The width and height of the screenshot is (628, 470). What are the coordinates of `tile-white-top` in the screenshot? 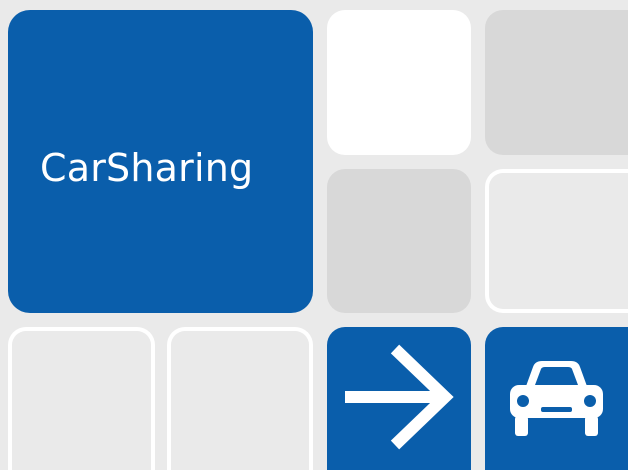 It's located at (399, 82).